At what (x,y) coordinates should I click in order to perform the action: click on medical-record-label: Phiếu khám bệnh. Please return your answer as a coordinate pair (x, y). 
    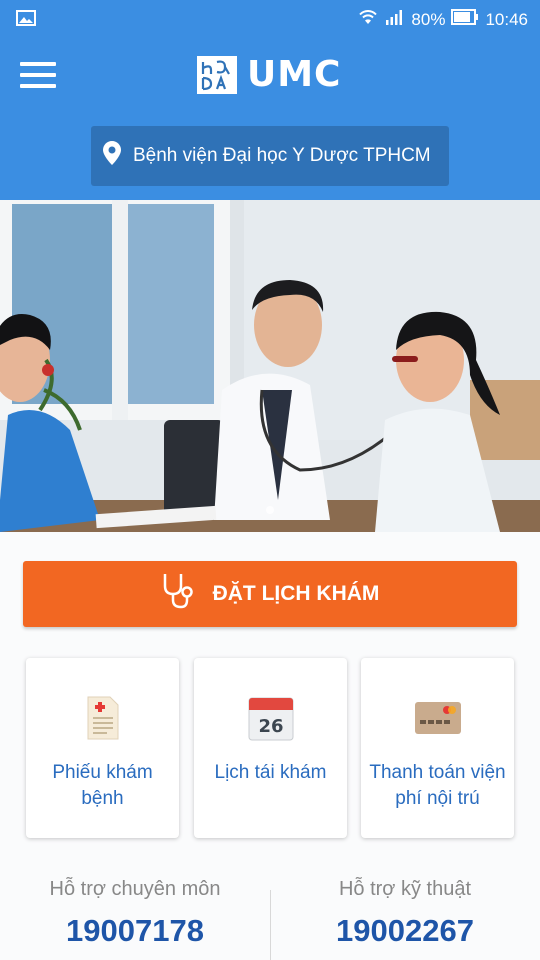
    Looking at the image, I should click on (102, 785).